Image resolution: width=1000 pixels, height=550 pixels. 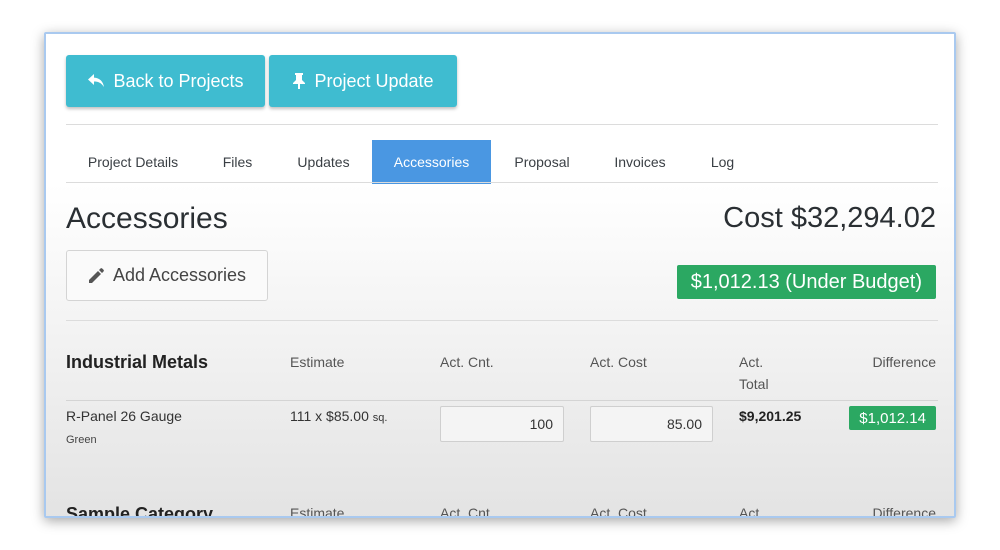 What do you see at coordinates (96, 275) in the screenshot?
I see `pencil-icon` at bounding box center [96, 275].